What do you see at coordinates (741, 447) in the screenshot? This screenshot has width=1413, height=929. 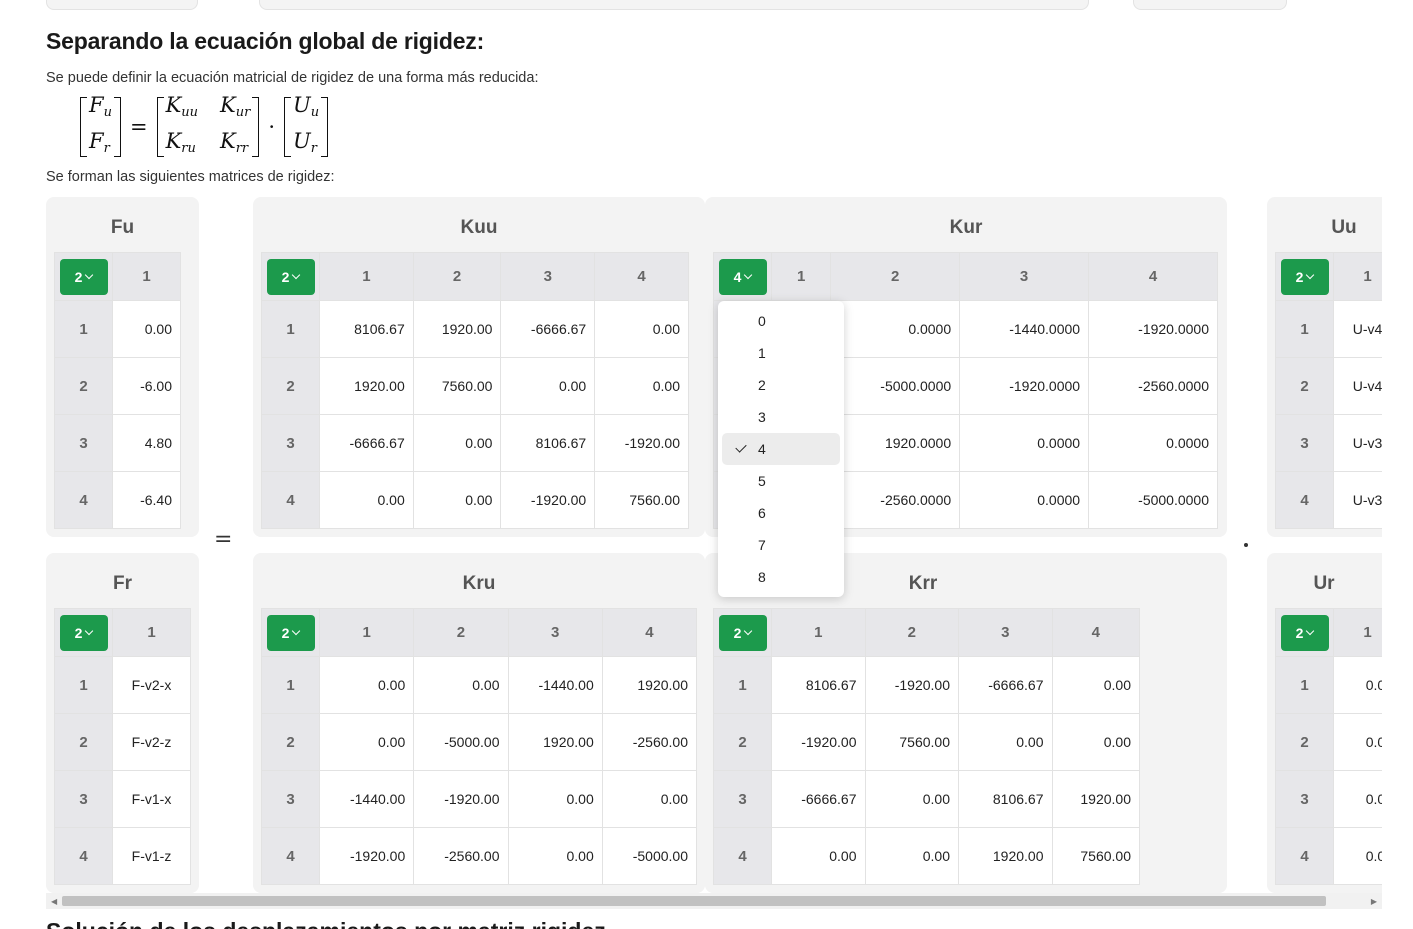 I see `check-icon` at bounding box center [741, 447].